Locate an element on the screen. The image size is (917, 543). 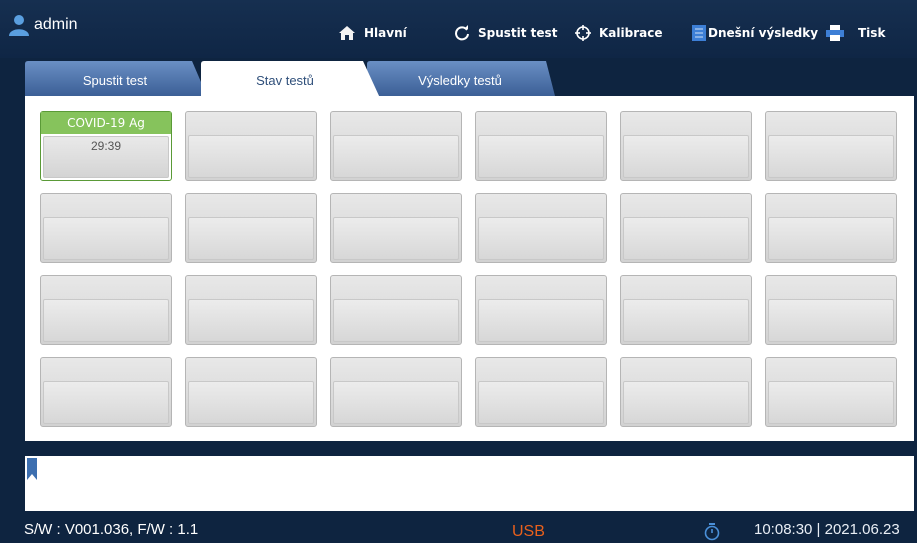
tab-run-test: Spustit test is located at coordinates (115, 78).